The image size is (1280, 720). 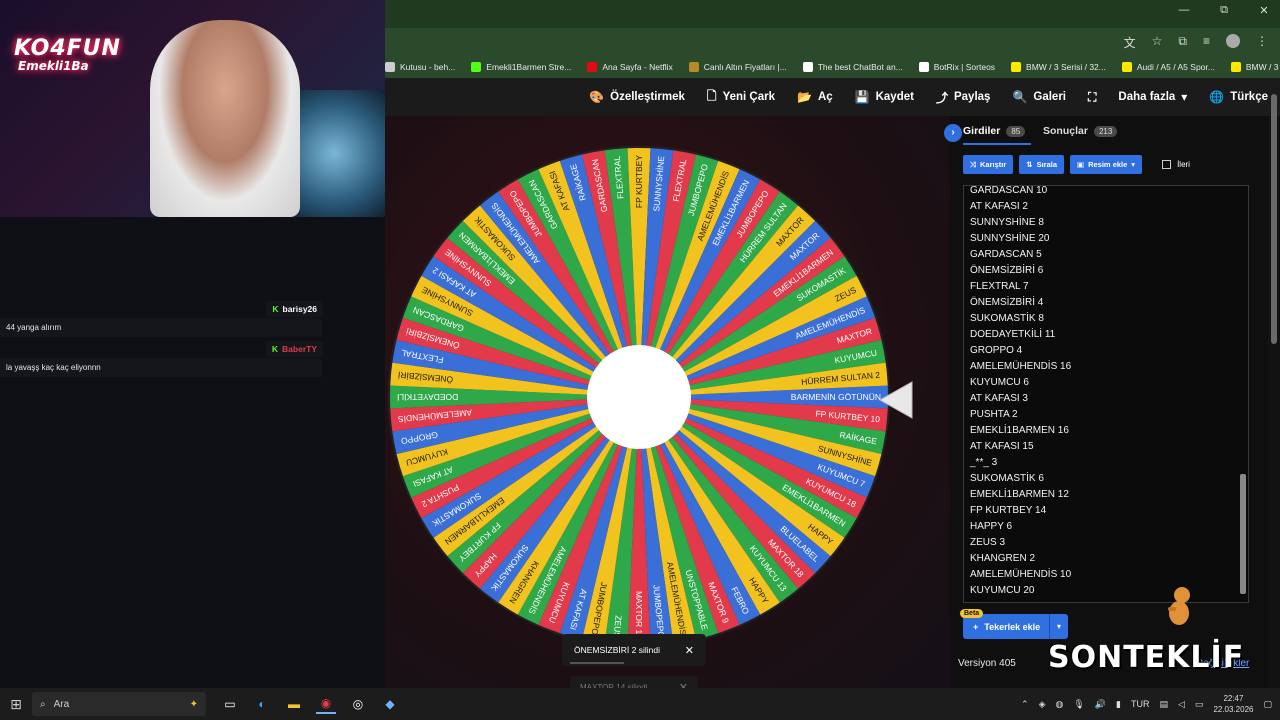 I want to click on maximize-button: ⧉, so click(x=1224, y=10).